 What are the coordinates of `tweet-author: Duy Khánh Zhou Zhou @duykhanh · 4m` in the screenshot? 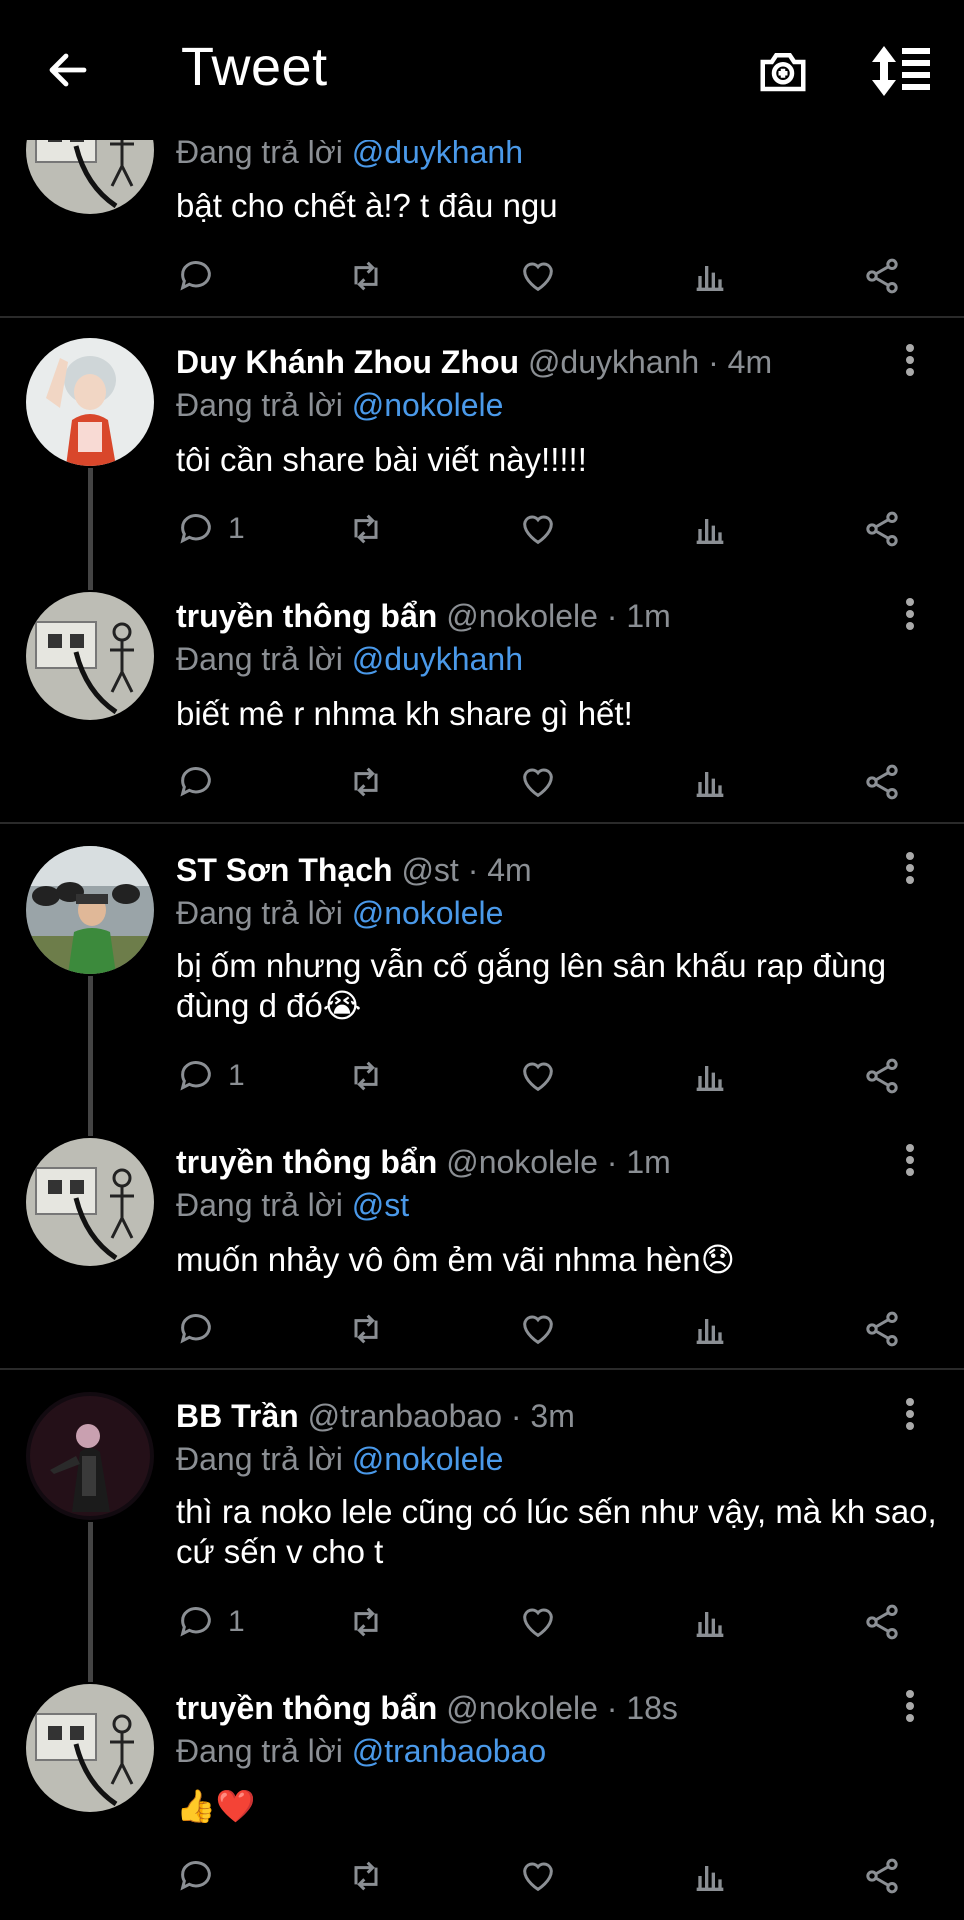 It's located at (474, 362).